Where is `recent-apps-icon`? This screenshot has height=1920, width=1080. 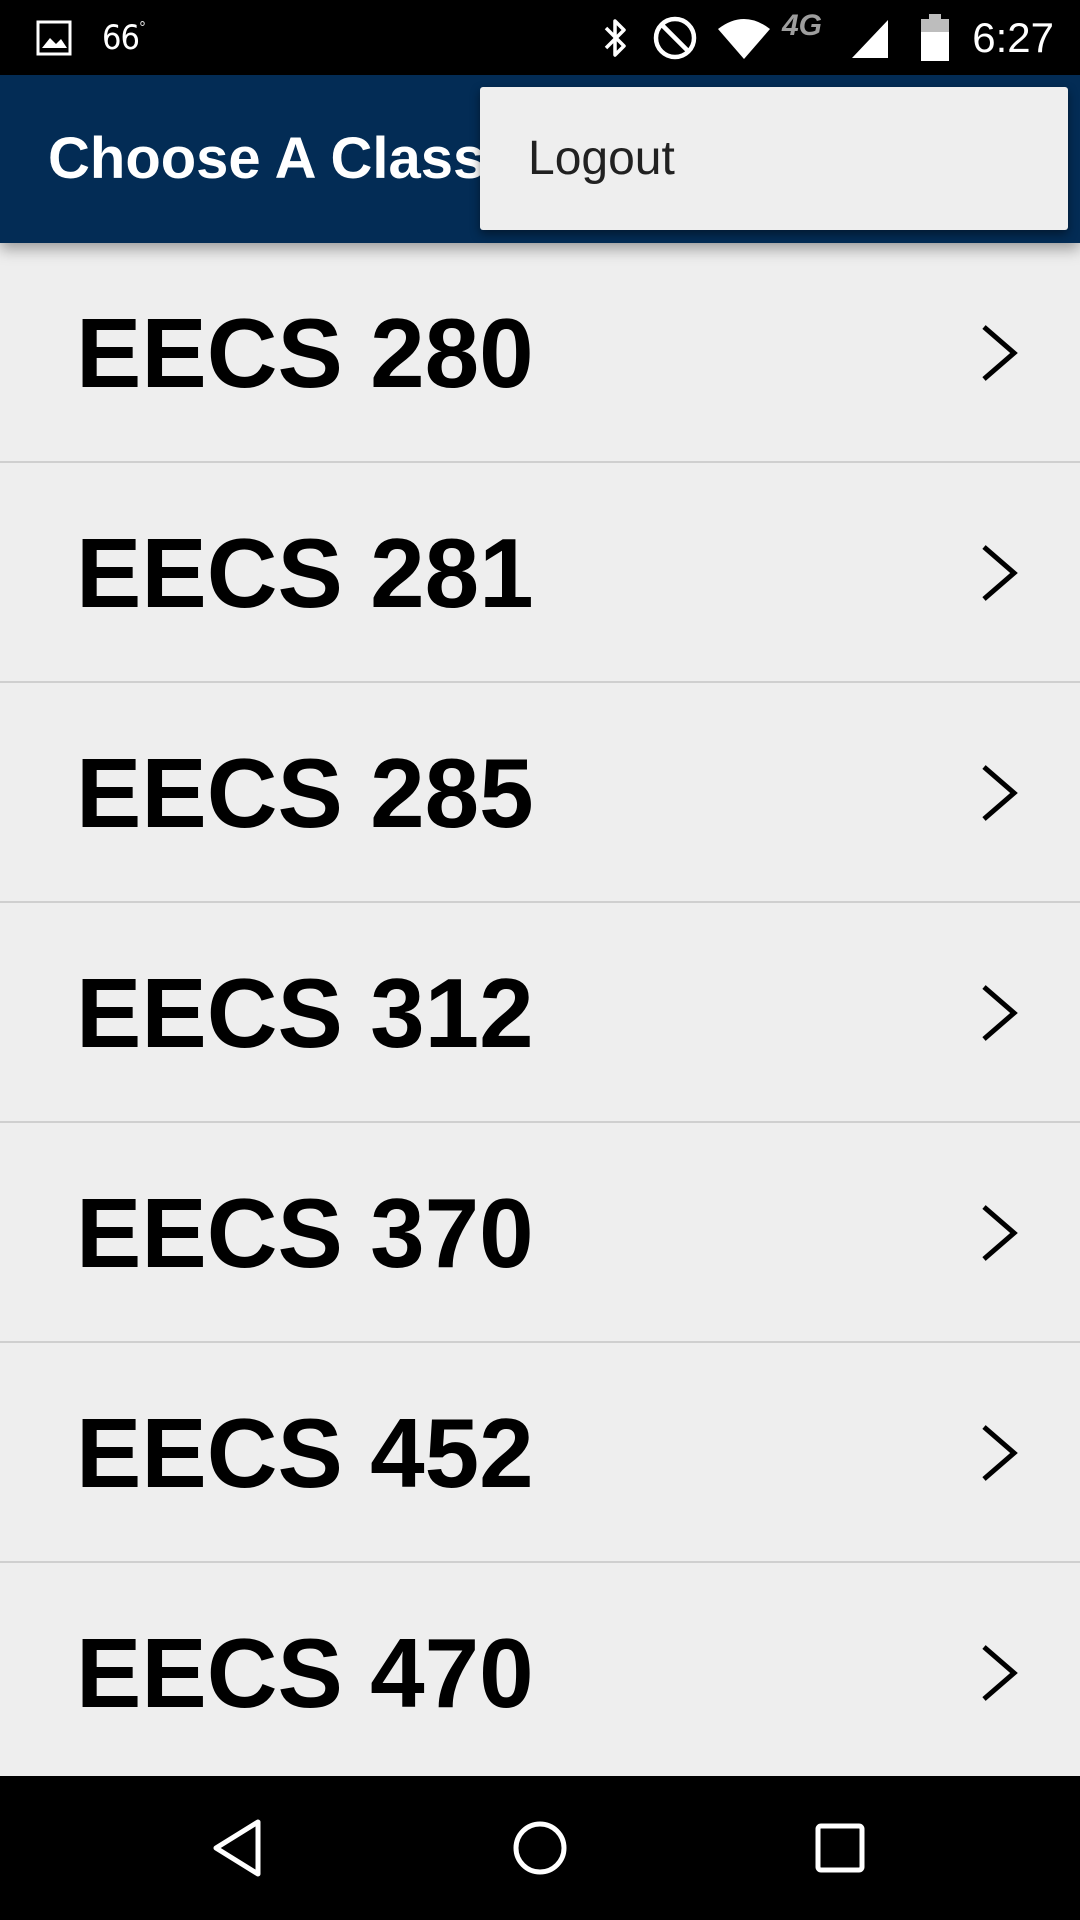
recent-apps-icon is located at coordinates (840, 1848).